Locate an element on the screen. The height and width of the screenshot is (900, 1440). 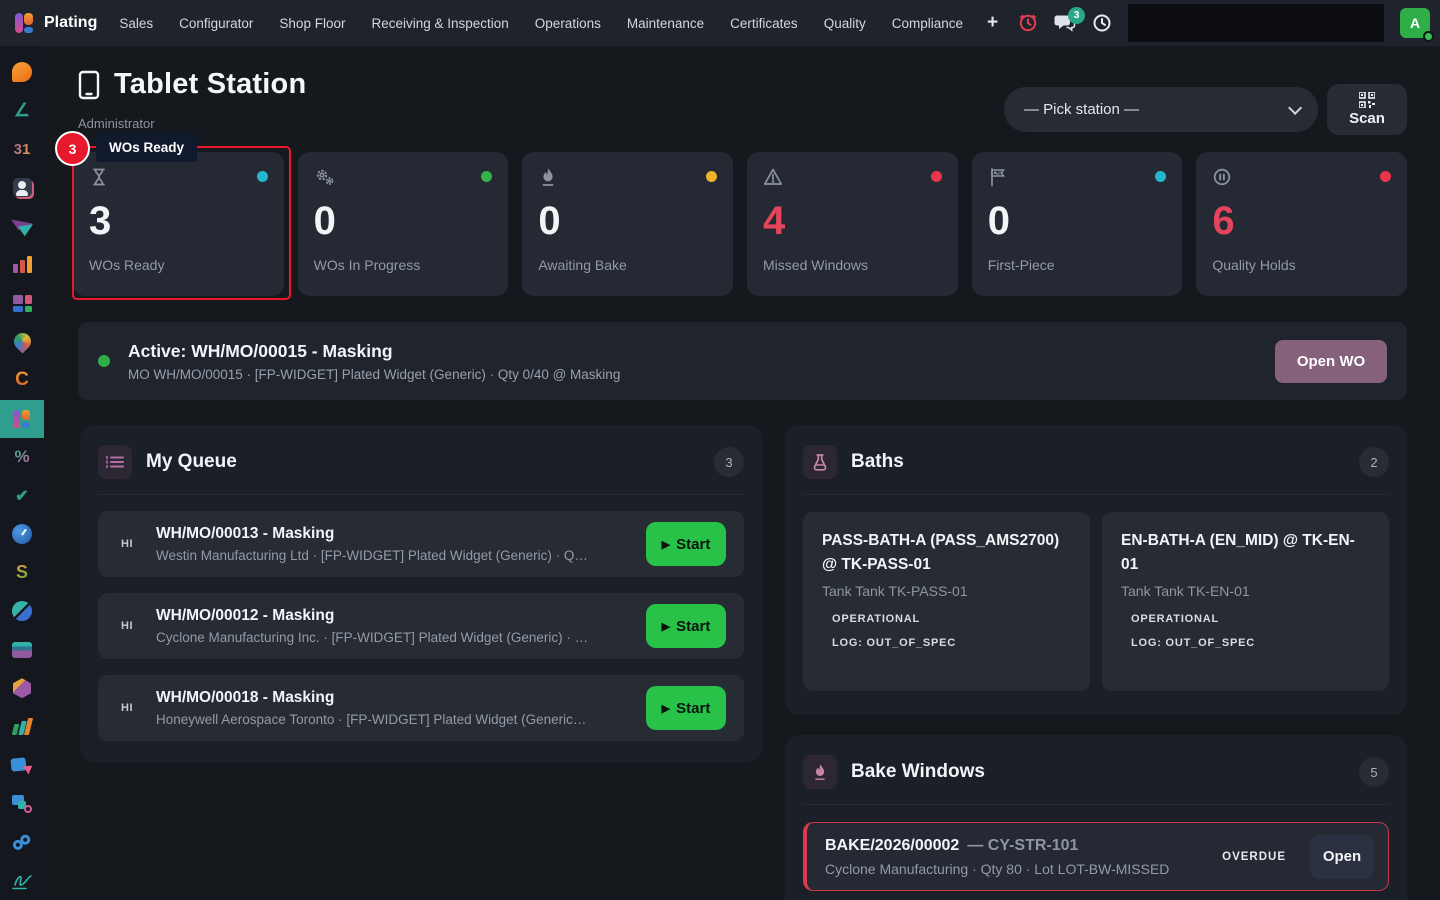
kpi-wos-ready: 3 WOs Ready is located at coordinates (178, 224).